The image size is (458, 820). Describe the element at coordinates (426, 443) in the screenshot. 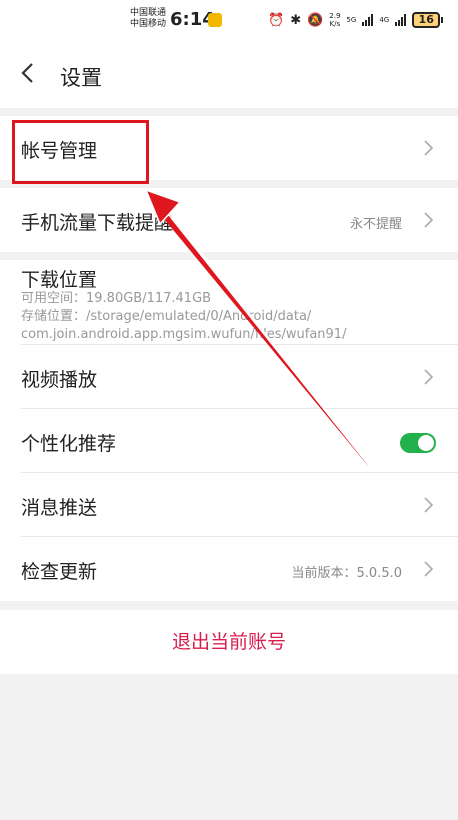

I see `toggle-knob` at that location.